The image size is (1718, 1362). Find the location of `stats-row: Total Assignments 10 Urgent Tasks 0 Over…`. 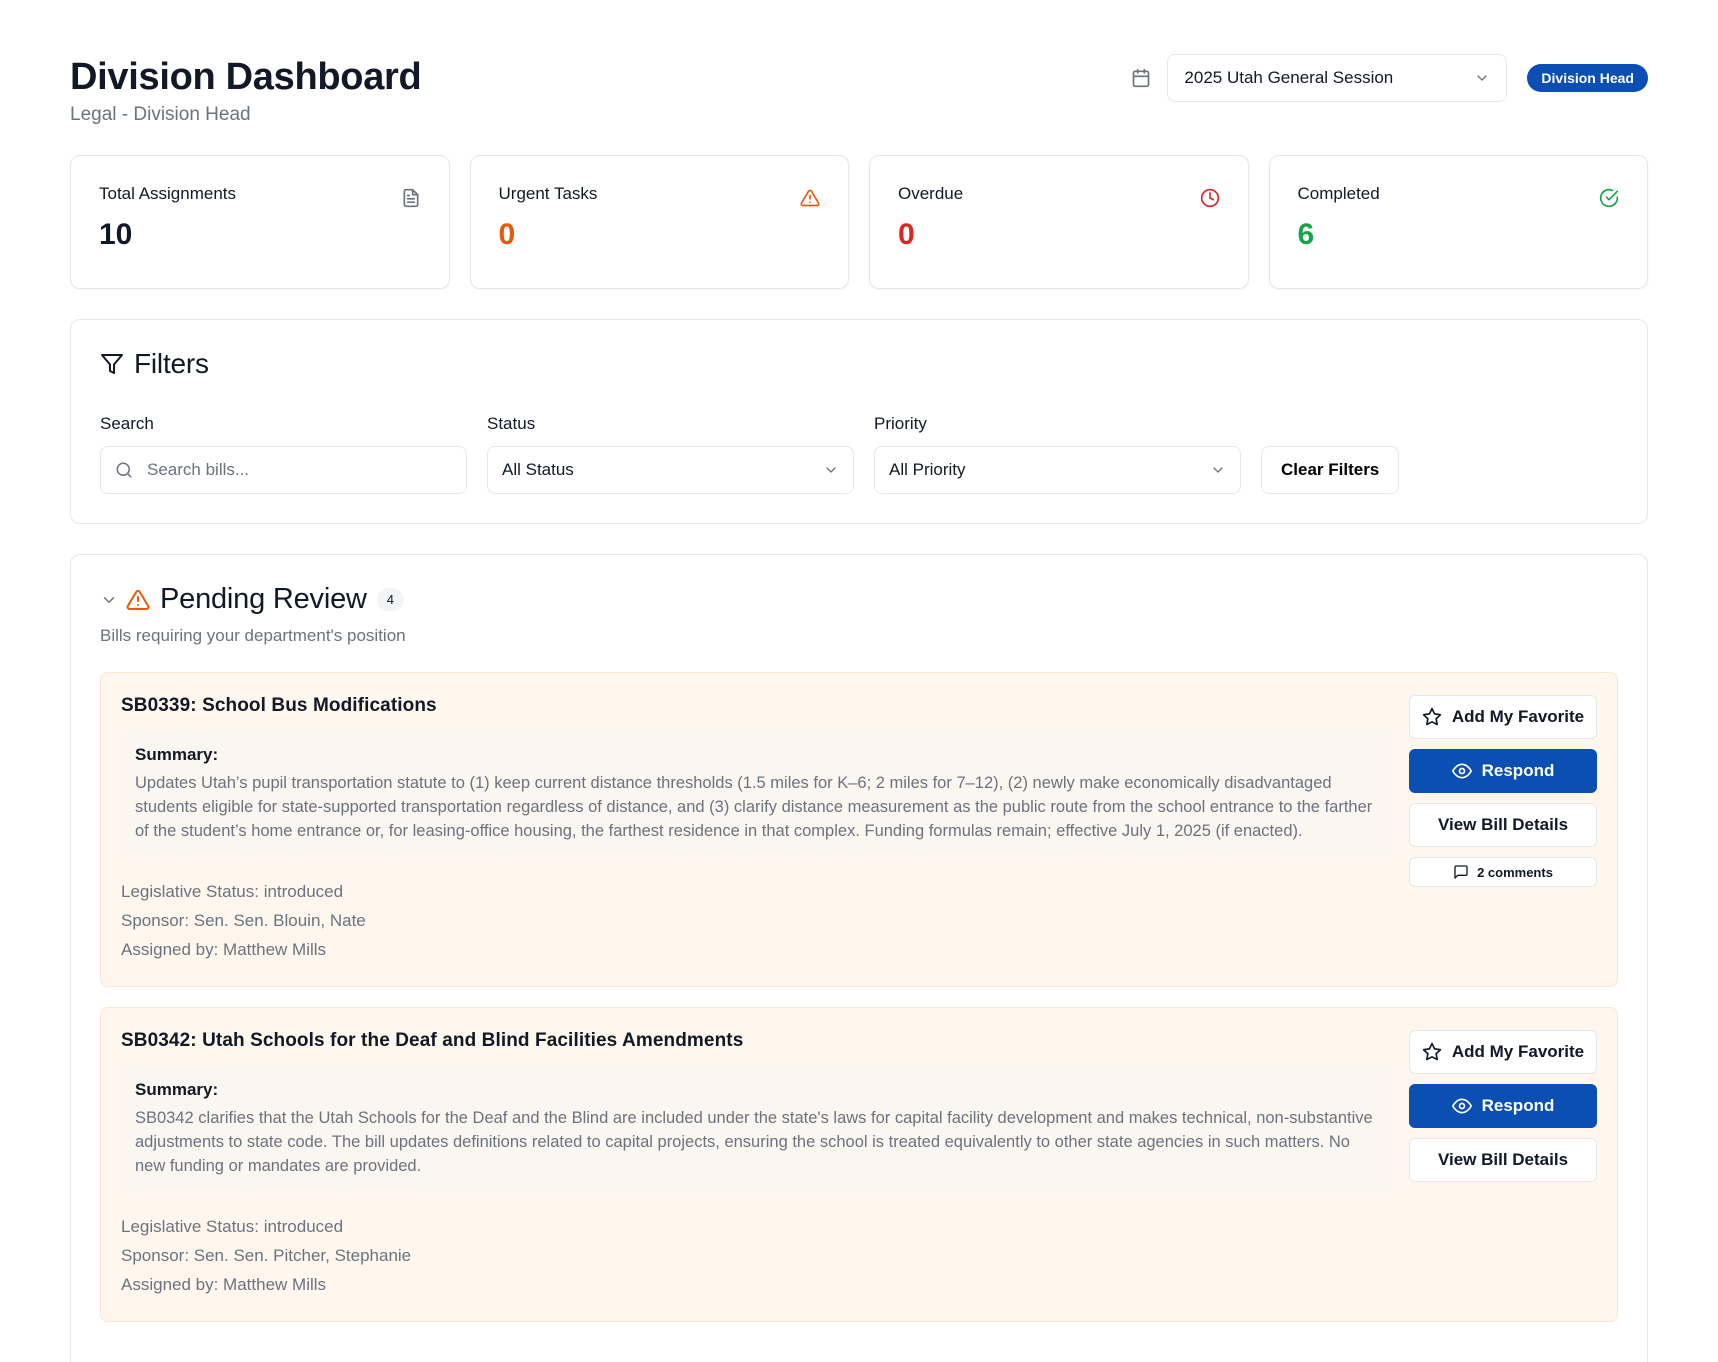

stats-row: Total Assignments 10 Urgent Tasks 0 Over… is located at coordinates (859, 222).